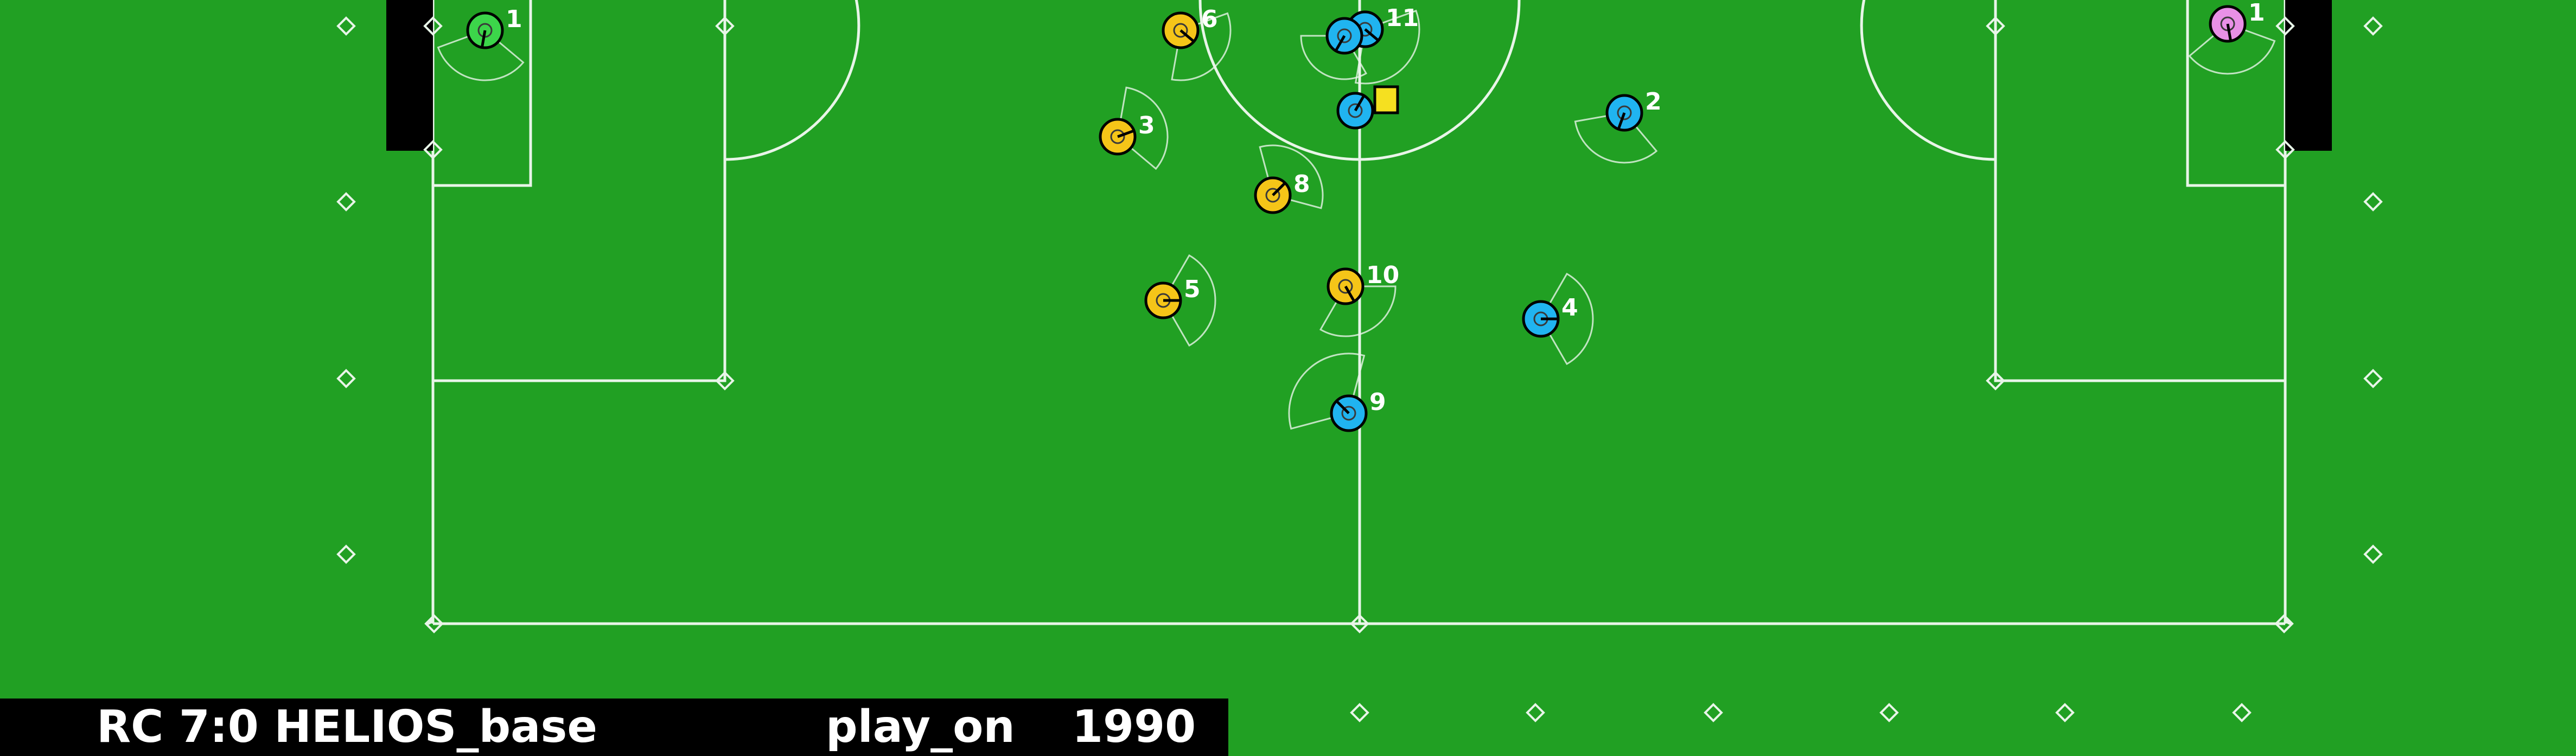 This screenshot has height=756, width=2576. I want to click on player-number-label: 4, so click(1569, 308).